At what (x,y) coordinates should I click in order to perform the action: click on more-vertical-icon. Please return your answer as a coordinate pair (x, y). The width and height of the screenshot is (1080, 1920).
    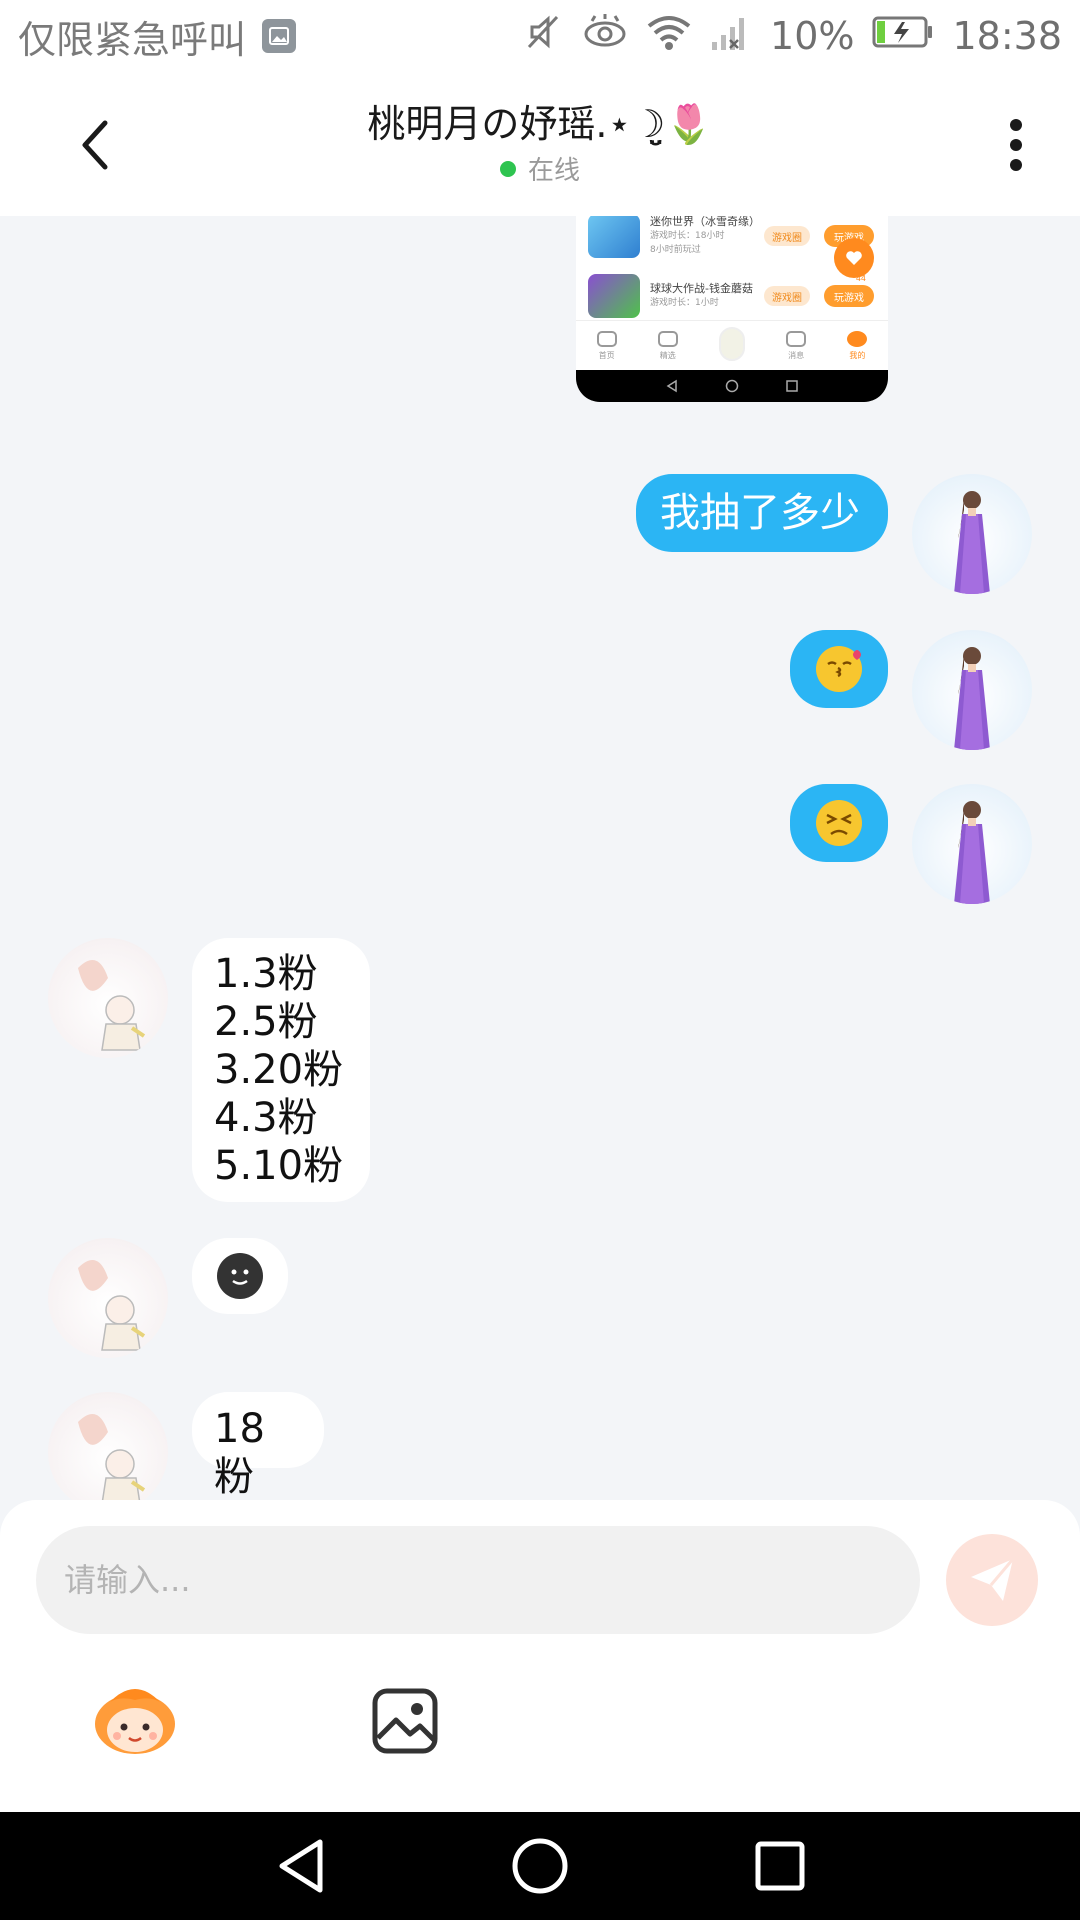
    Looking at the image, I should click on (1016, 145).